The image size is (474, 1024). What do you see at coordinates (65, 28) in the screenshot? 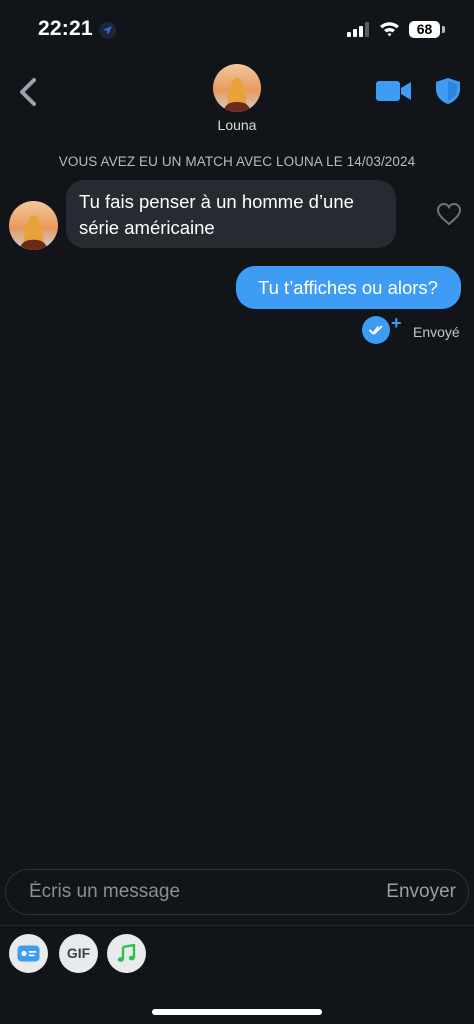
I see `status-time: 22:21` at bounding box center [65, 28].